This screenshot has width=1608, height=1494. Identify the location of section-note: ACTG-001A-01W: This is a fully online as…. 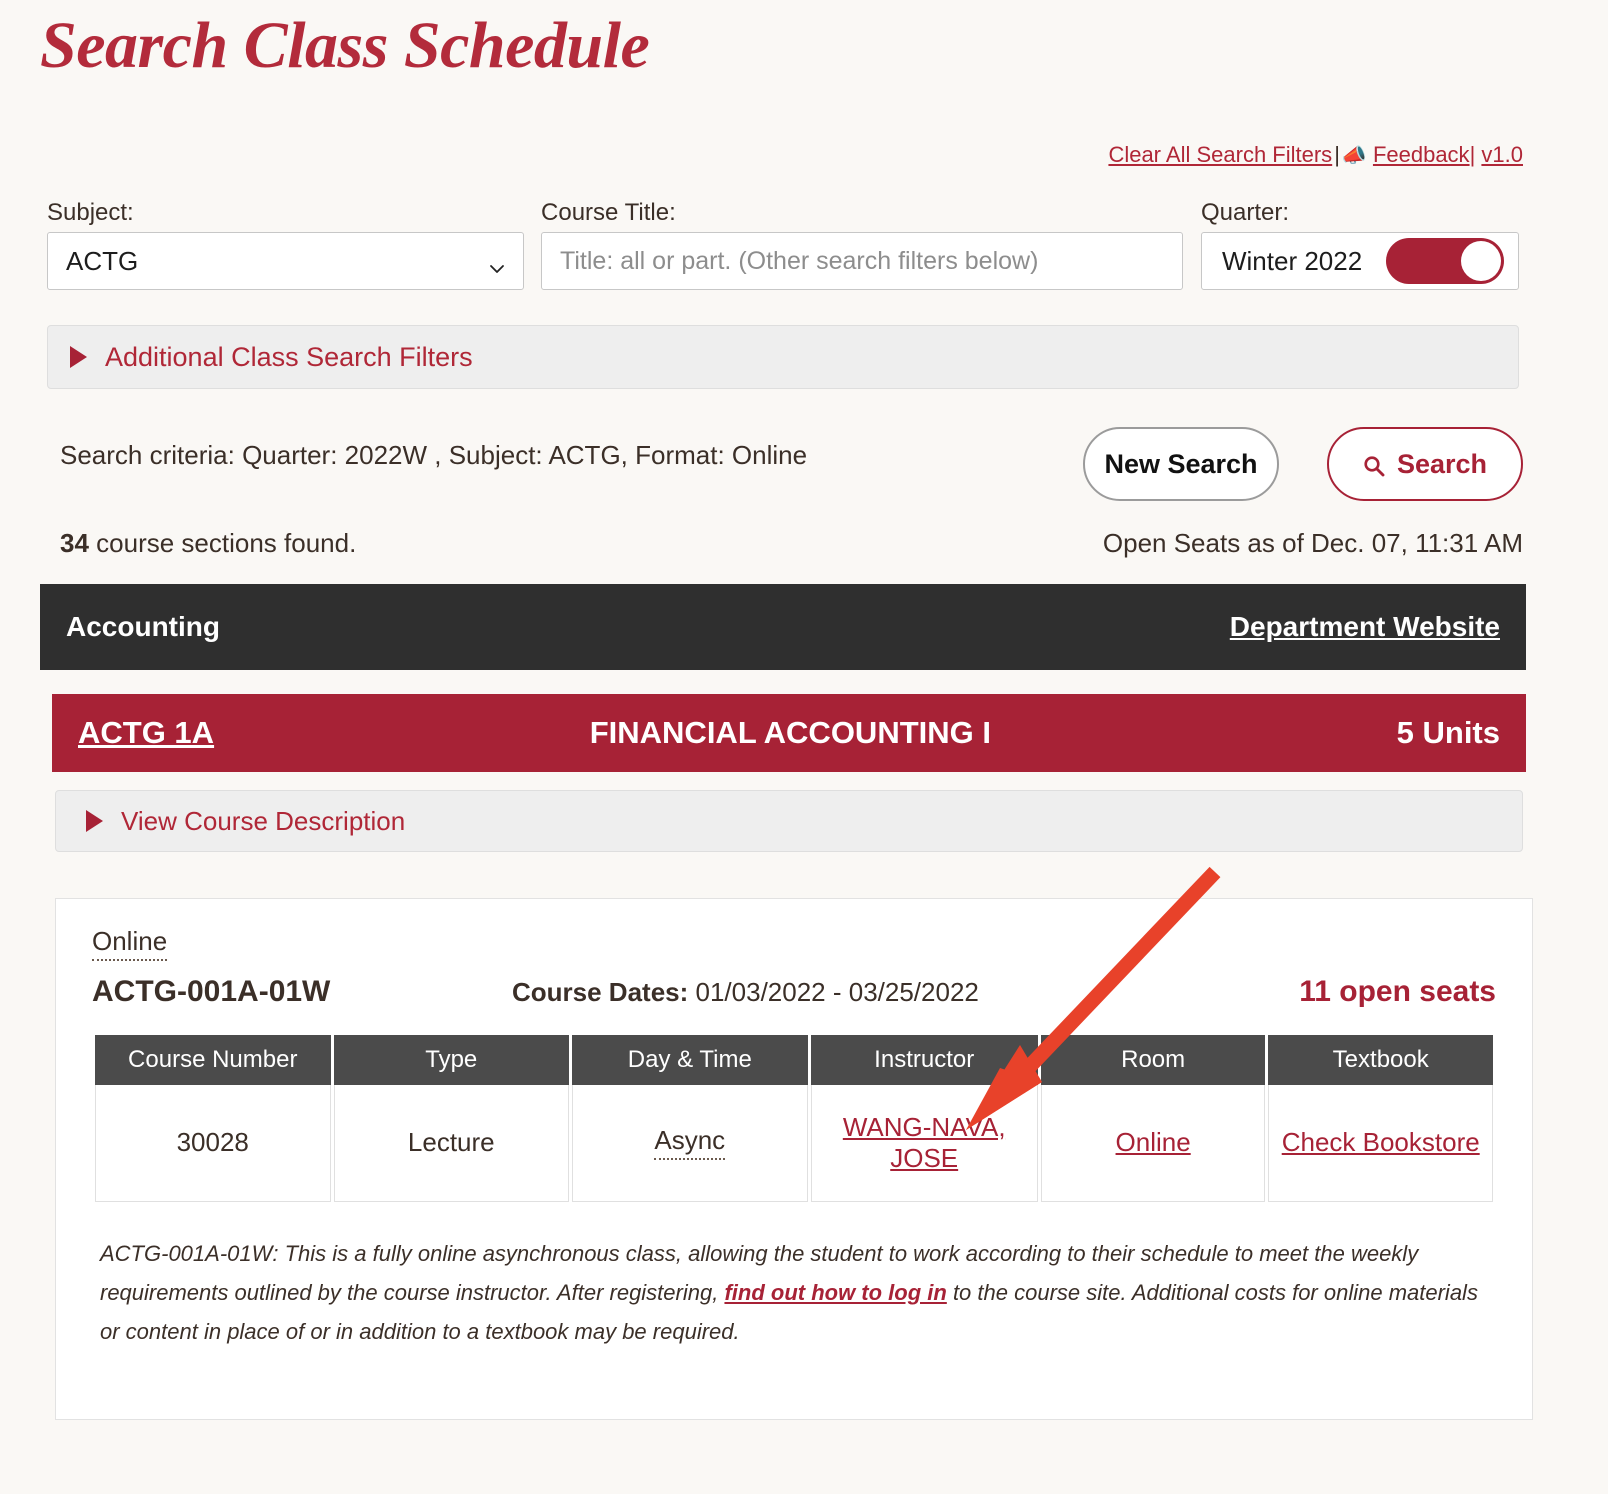
(794, 1292).